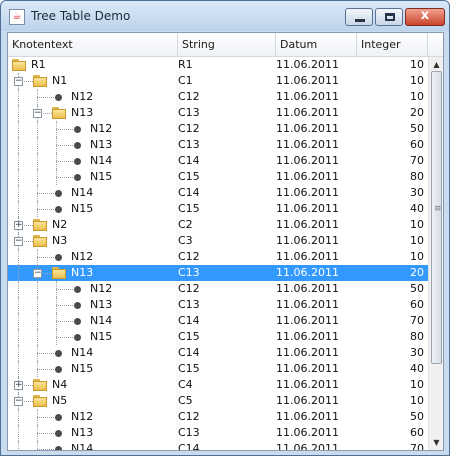 This screenshot has height=456, width=450. Describe the element at coordinates (218, 401) in the screenshot. I see `table-row: − N5 C5 11.06.2011 10` at that location.